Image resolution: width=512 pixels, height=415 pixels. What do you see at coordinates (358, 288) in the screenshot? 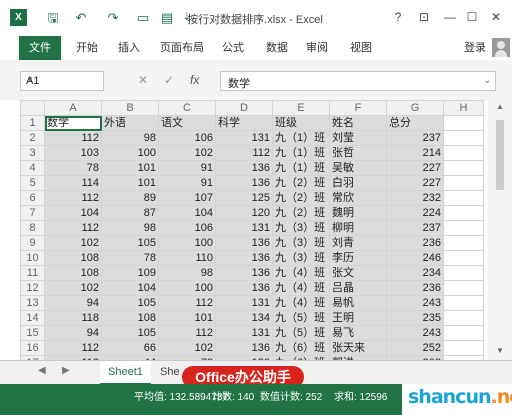
I see `cell: 吕晶` at bounding box center [358, 288].